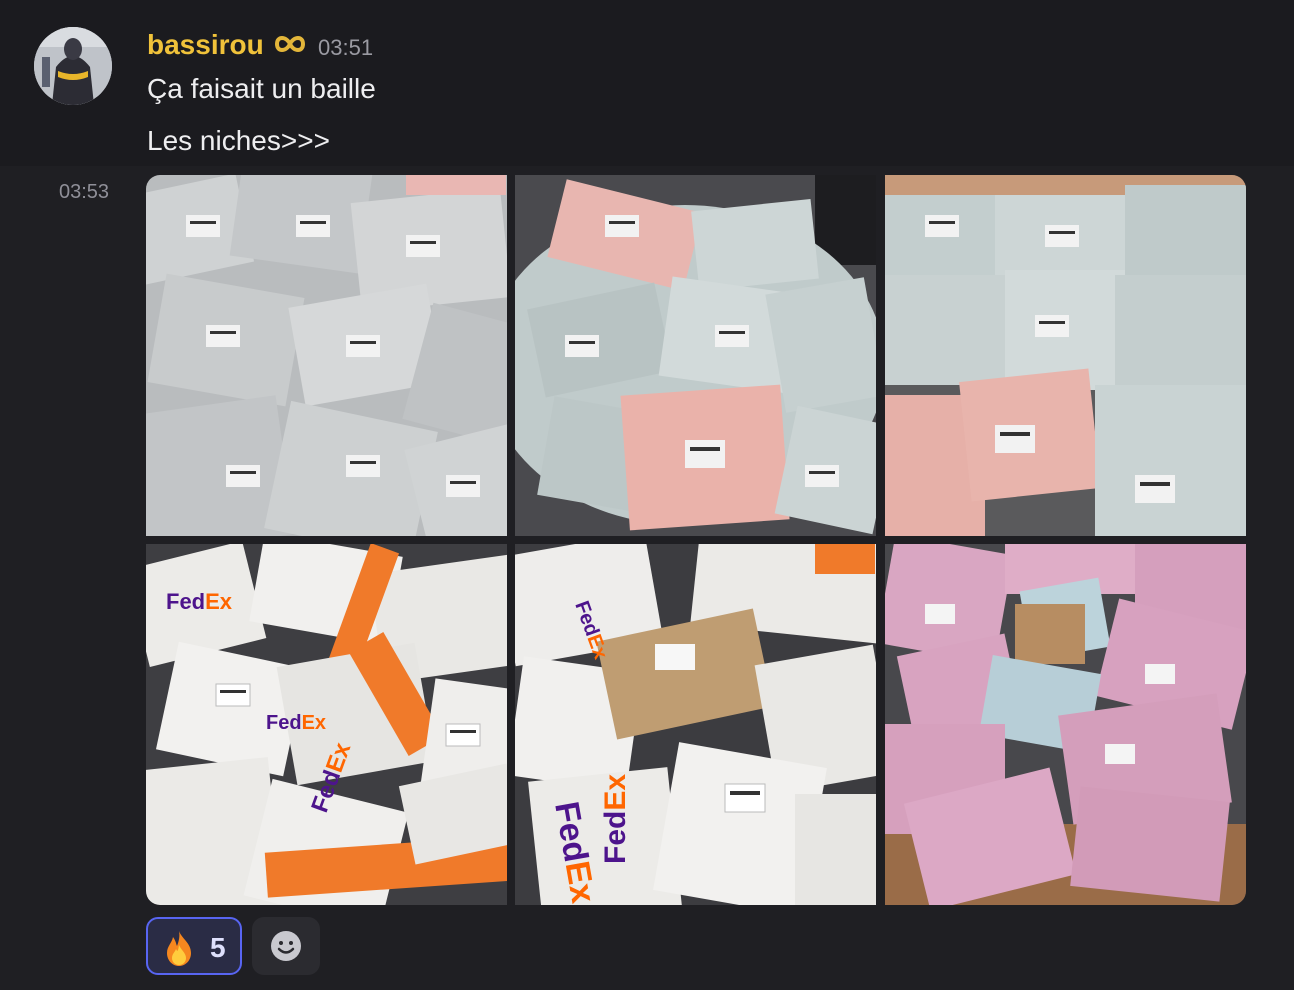 The height and width of the screenshot is (990, 1294). What do you see at coordinates (179, 948) in the screenshot?
I see `fire-icon` at bounding box center [179, 948].